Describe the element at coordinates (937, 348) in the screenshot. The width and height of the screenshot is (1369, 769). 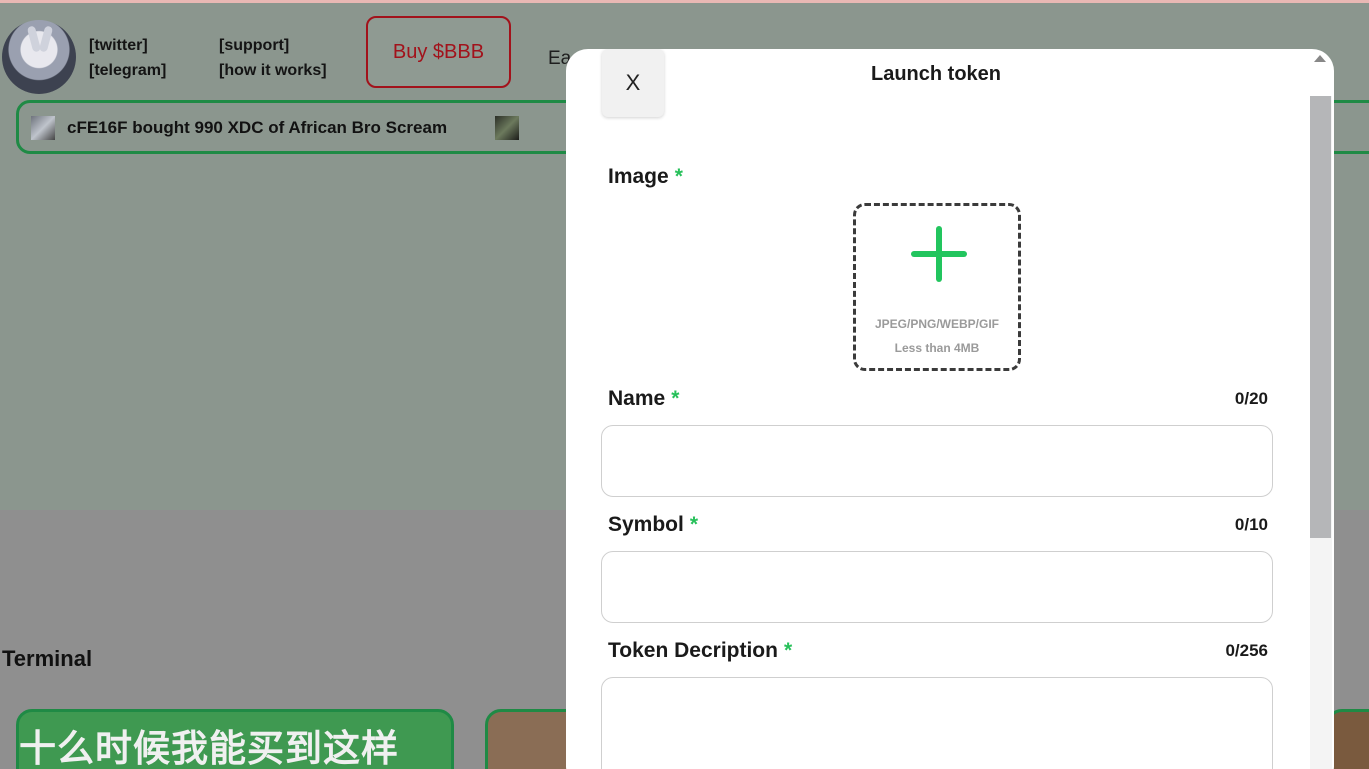
I see `upload-size-limit: Less than 4MB` at that location.